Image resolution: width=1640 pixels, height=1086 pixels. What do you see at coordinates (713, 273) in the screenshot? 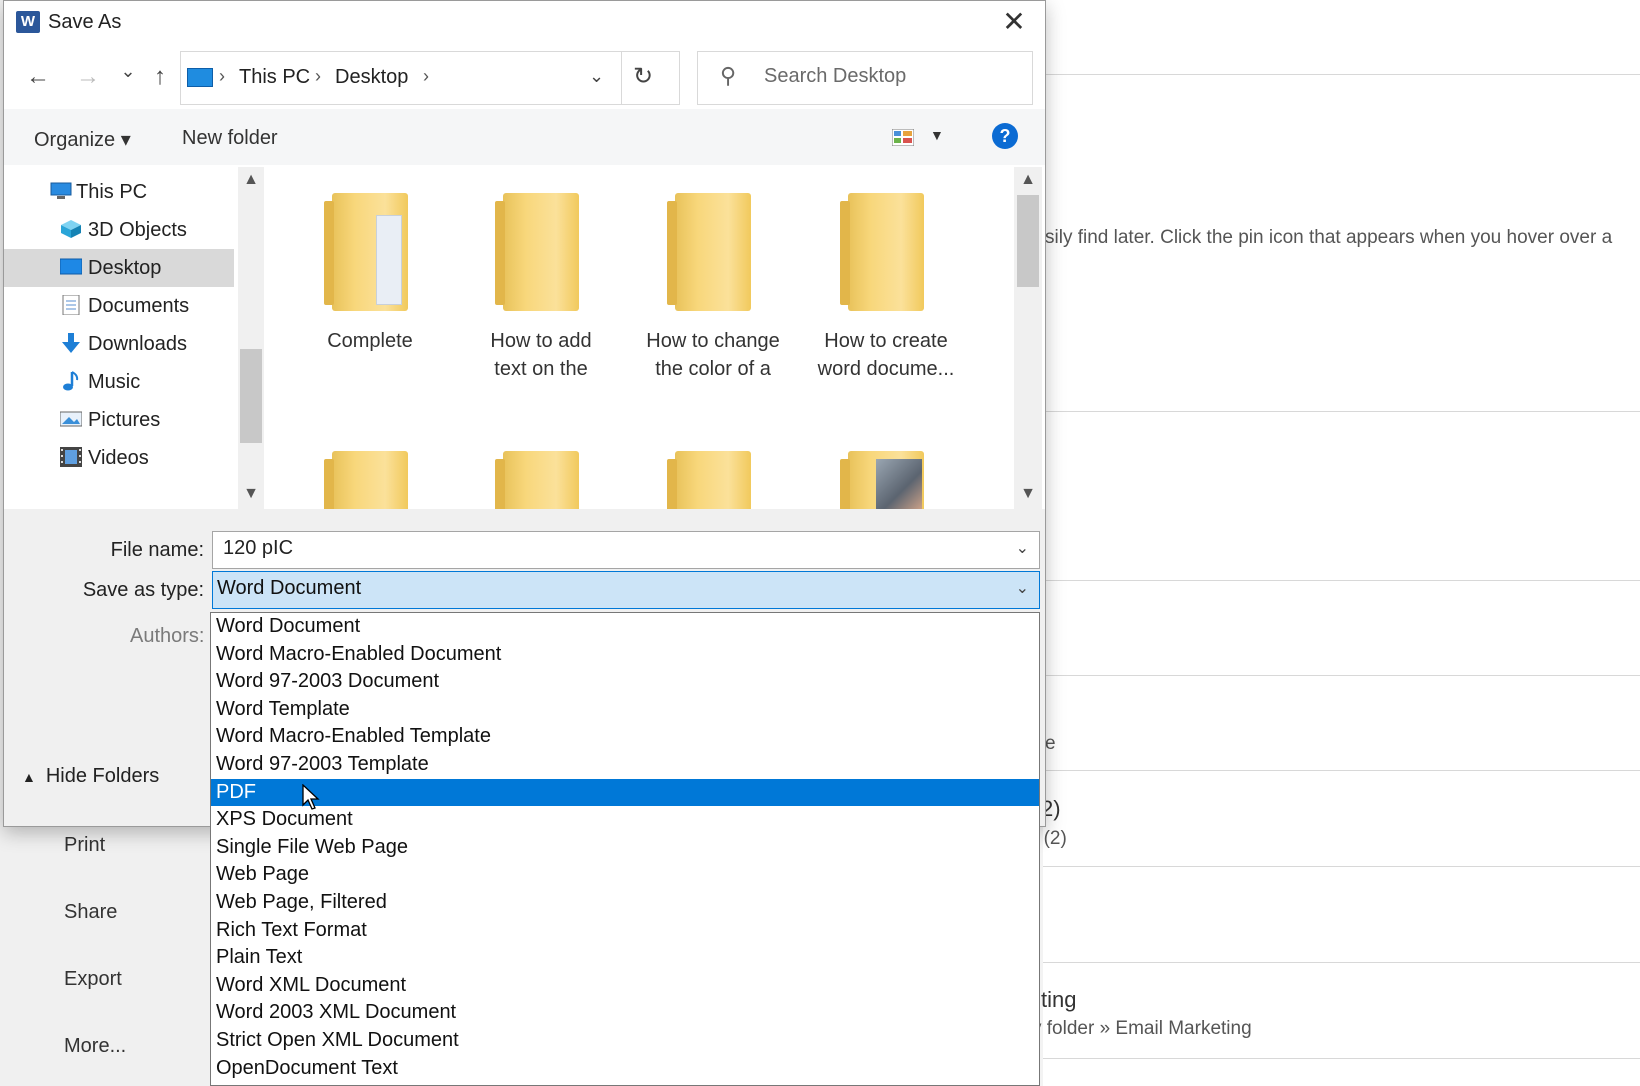
I see `folder-item: How to change the color of a` at bounding box center [713, 273].